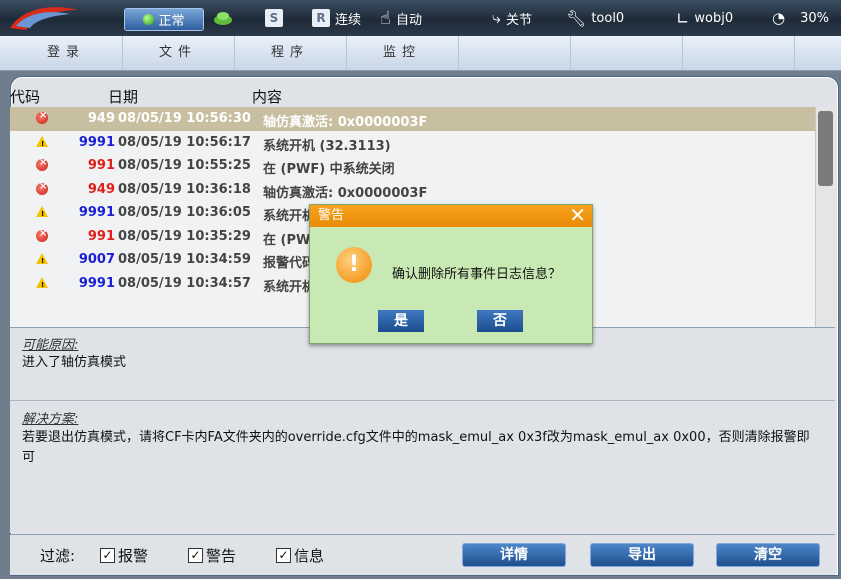 This screenshot has height=579, width=841. What do you see at coordinates (412, 166) in the screenshot?
I see `log-row: 99108/05/19 10:55:25 在 (PWF) 中系统关闭` at bounding box center [412, 166].